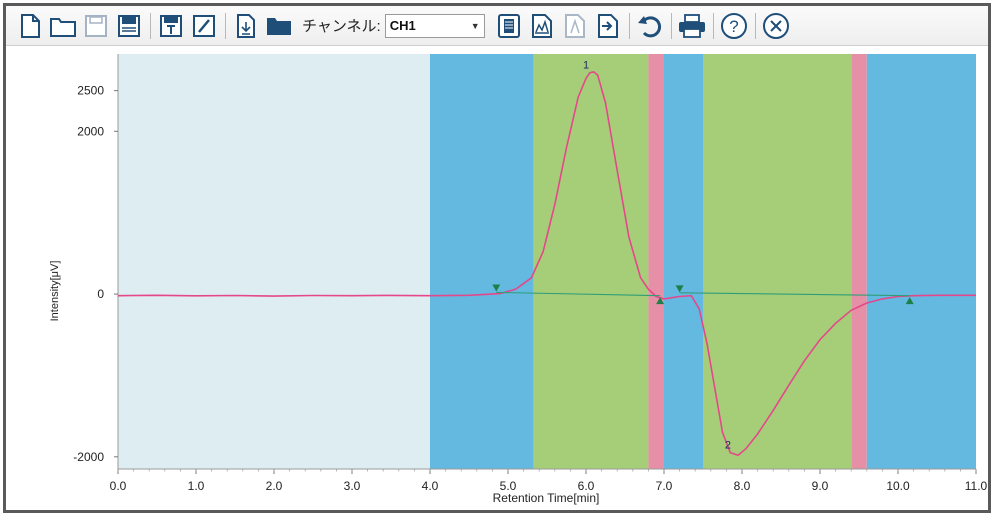  What do you see at coordinates (129, 26) in the screenshot?
I see `save-icon` at bounding box center [129, 26].